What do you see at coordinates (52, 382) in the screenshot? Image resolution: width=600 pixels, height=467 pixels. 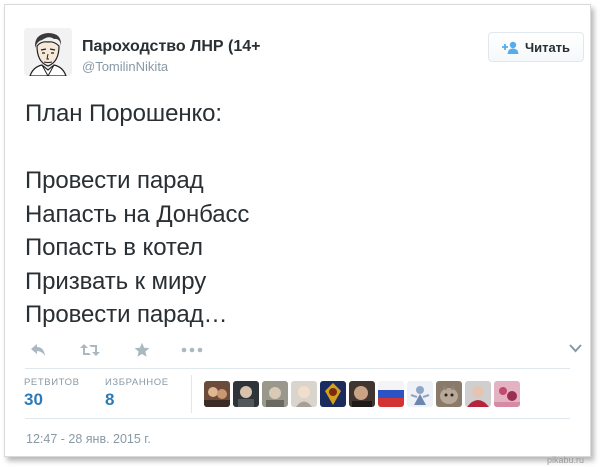 I see `retweets-label: РЕТВИТОВ` at bounding box center [52, 382].